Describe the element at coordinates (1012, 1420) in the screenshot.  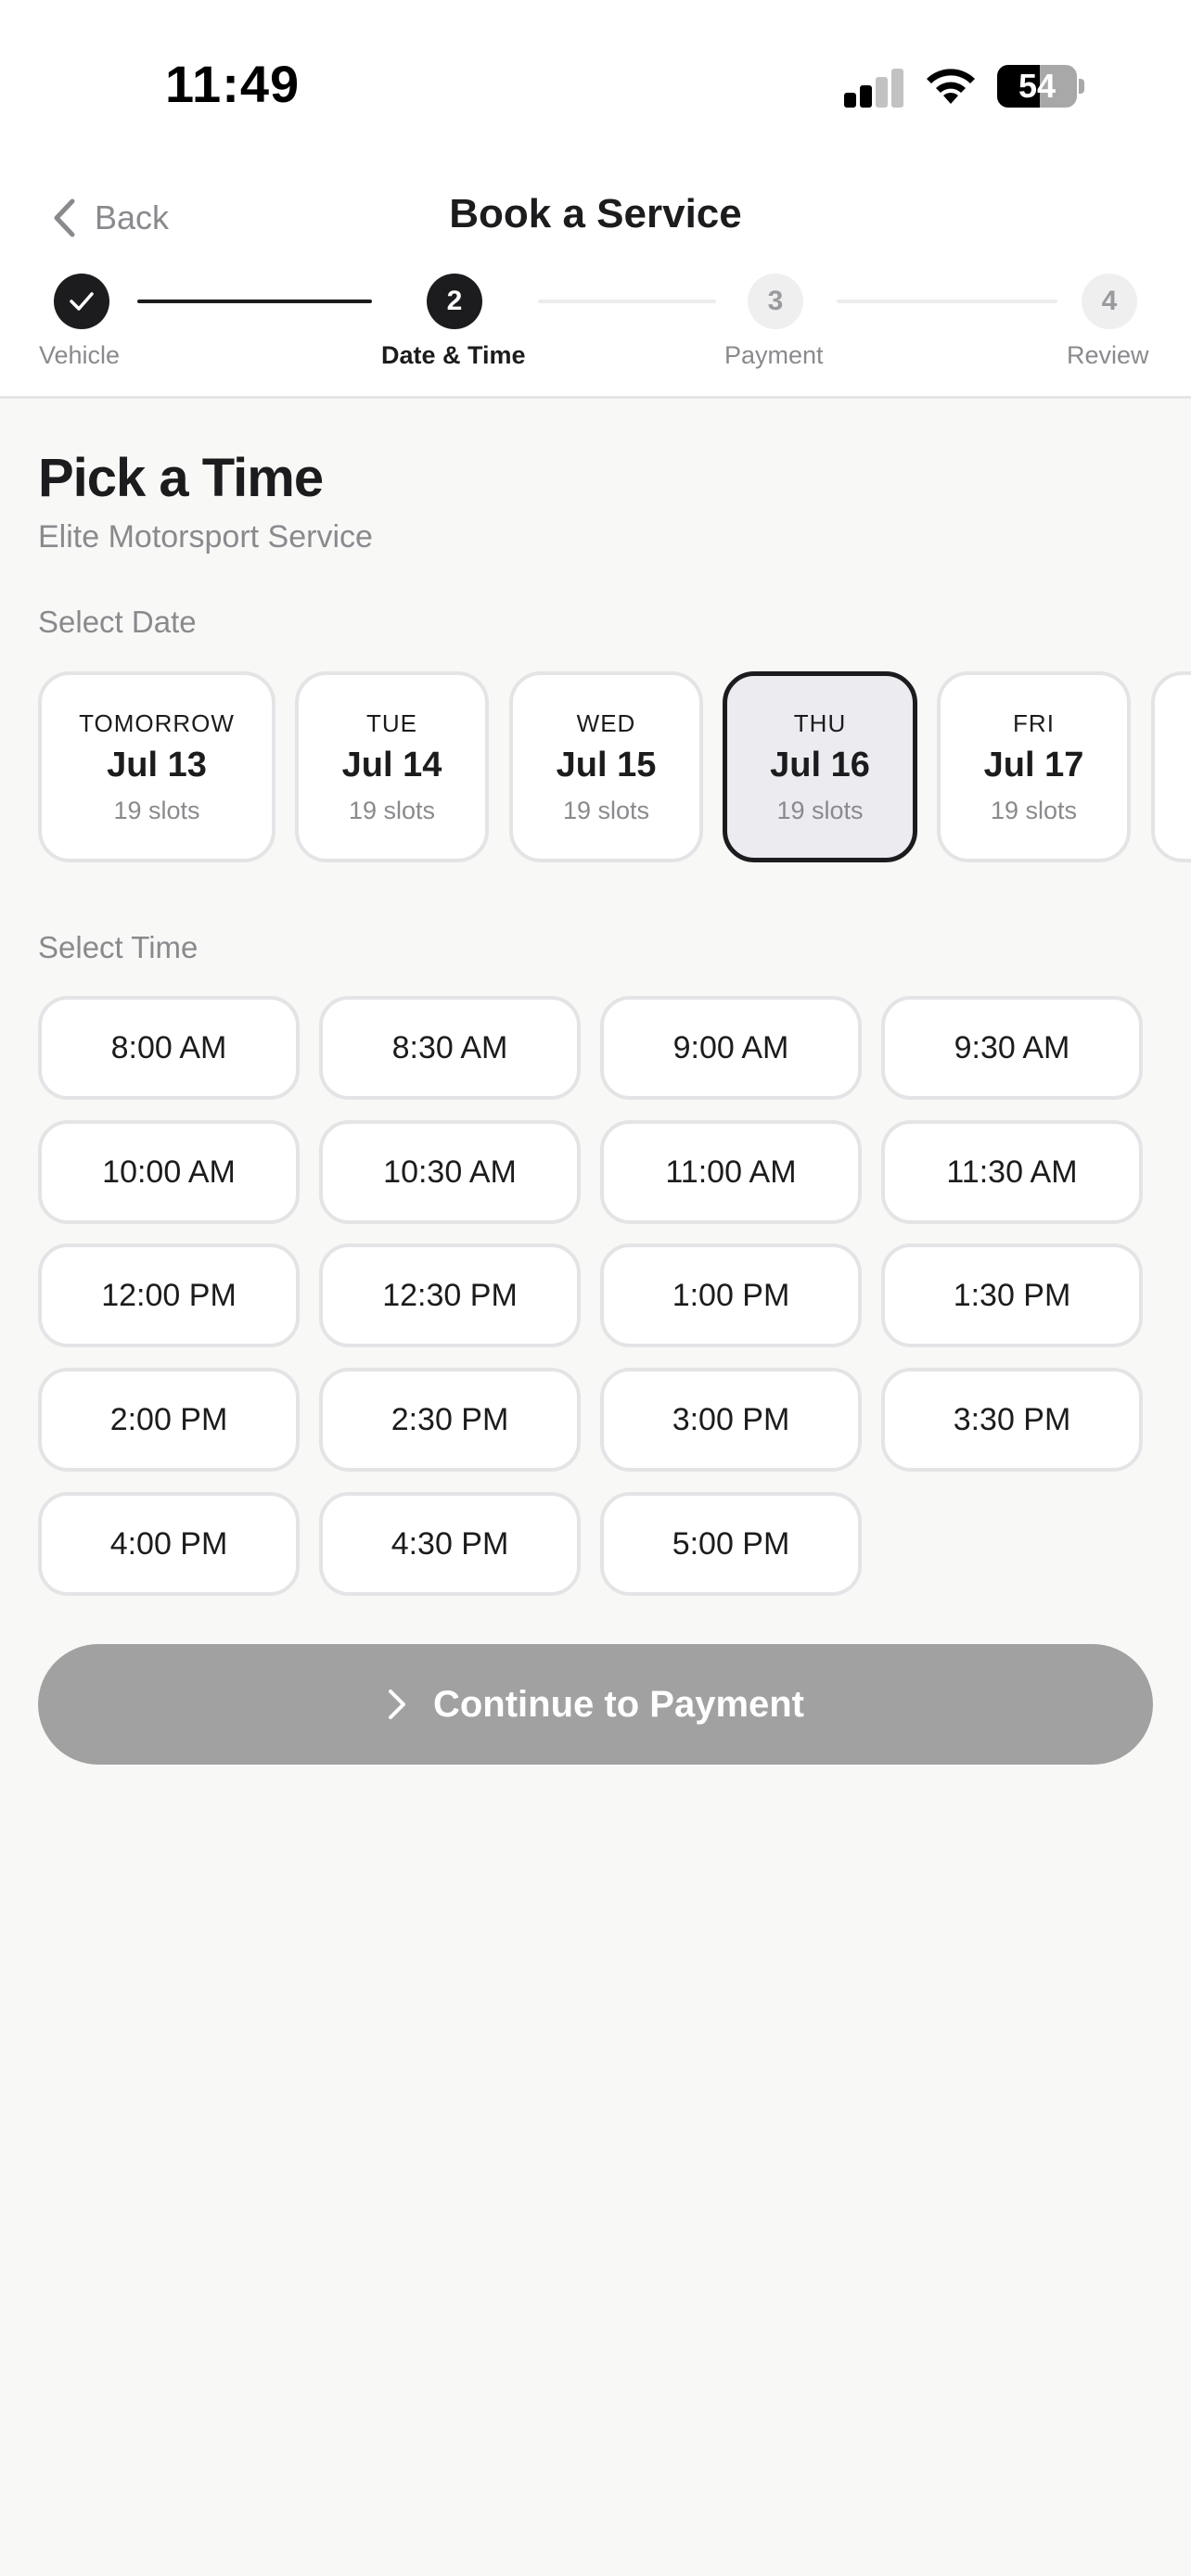
I see `time-slot-button: 3:30 PM` at that location.